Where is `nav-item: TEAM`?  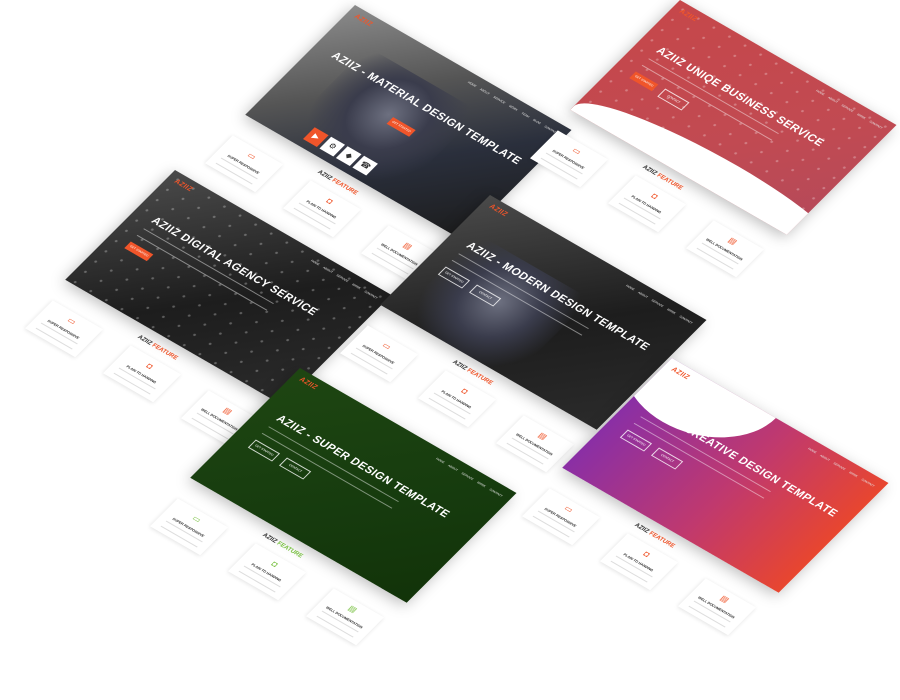 nav-item: TEAM is located at coordinates (525, 114).